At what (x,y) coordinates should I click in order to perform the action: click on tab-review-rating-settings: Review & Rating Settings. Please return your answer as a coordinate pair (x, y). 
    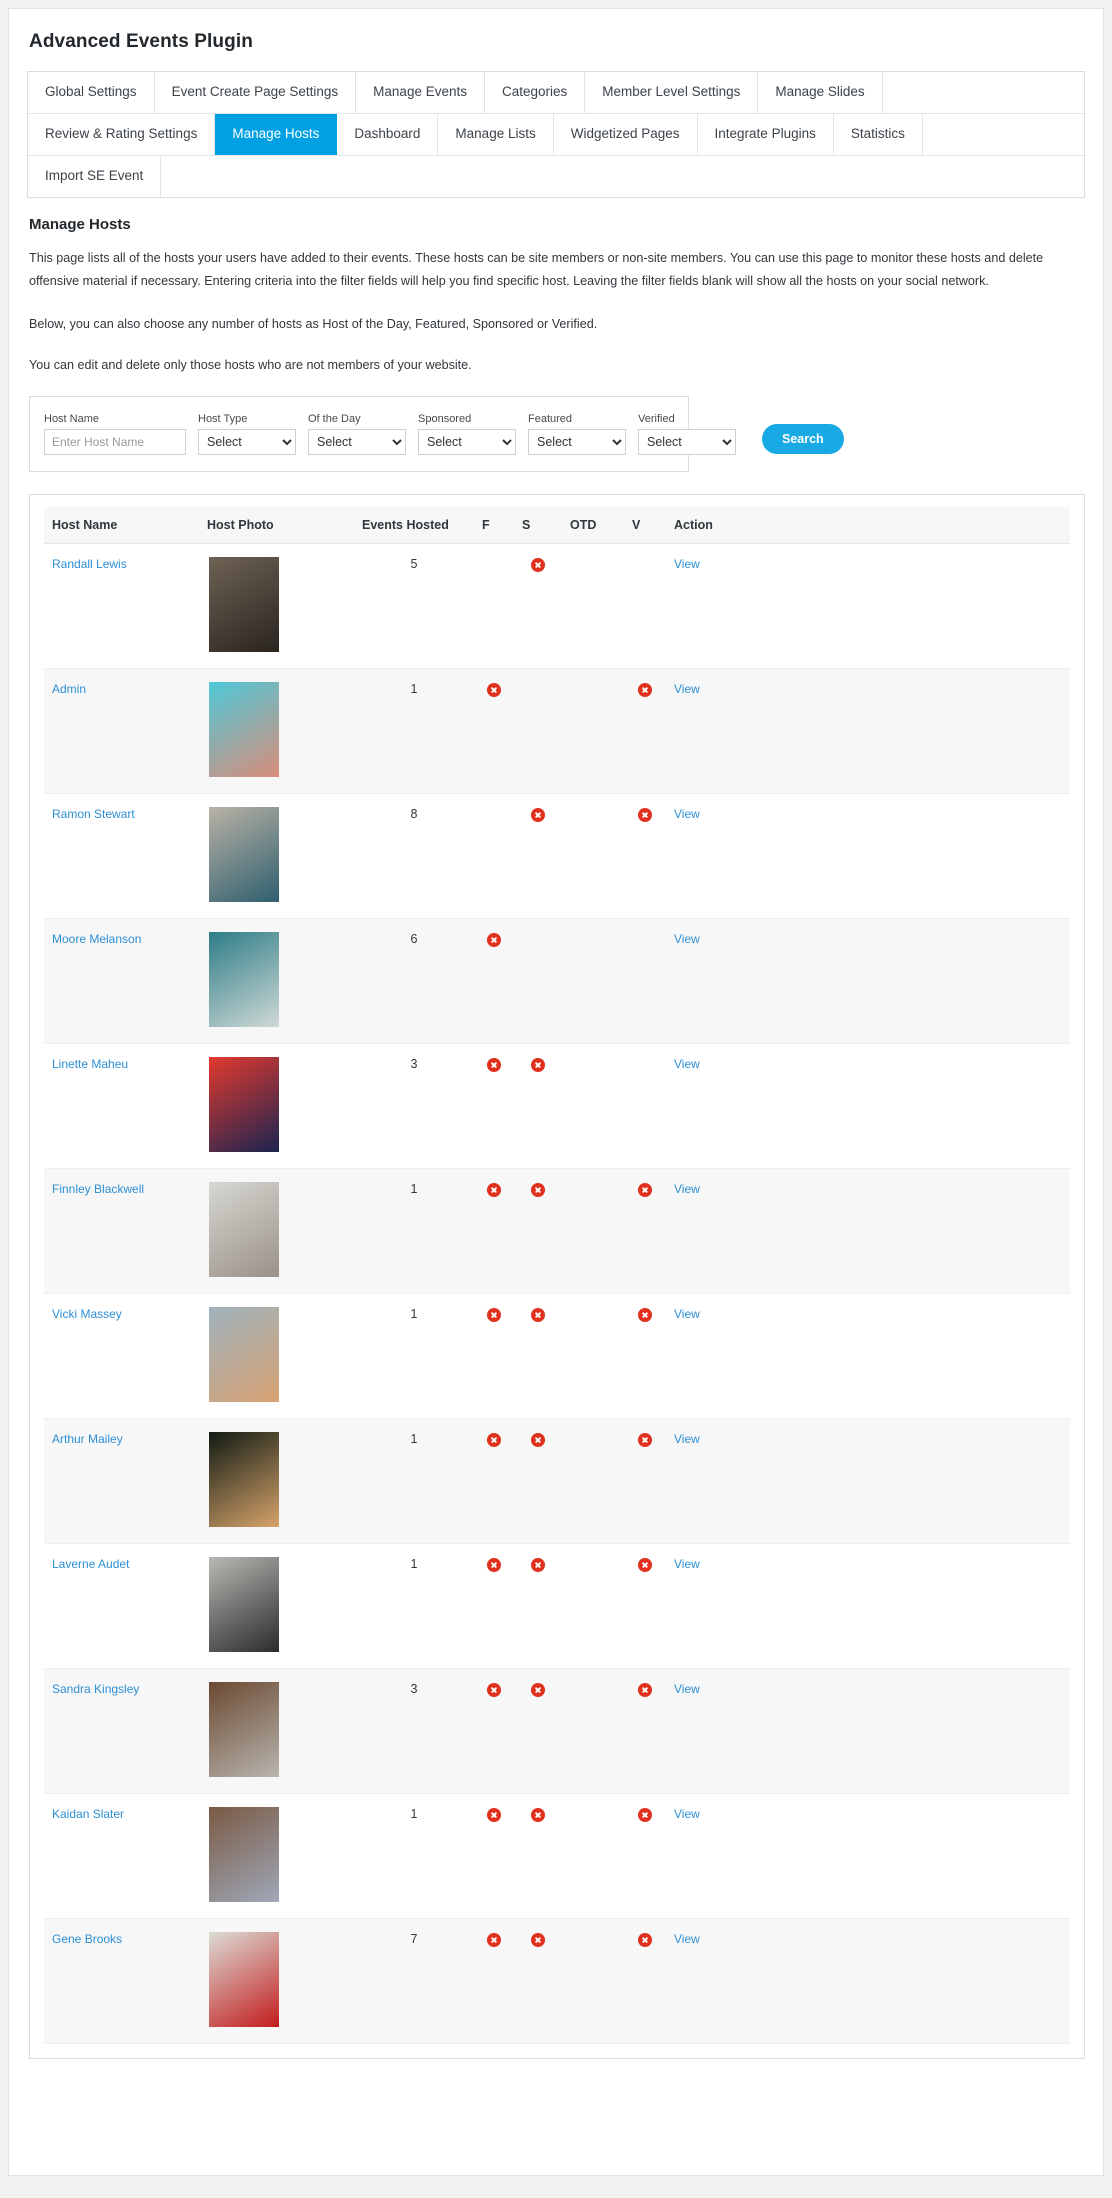
    Looking at the image, I should click on (122, 134).